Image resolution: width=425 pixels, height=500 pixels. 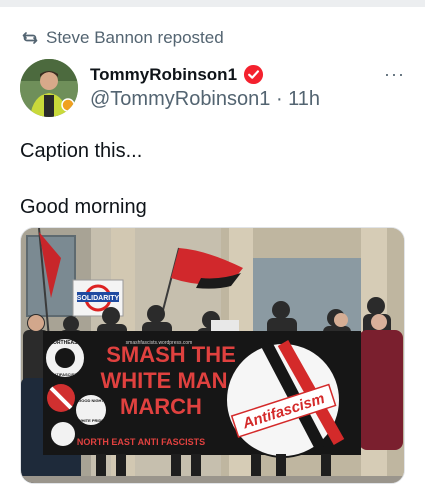 I want to click on repost-label: Steve Bannon reposted, so click(x=135, y=37).